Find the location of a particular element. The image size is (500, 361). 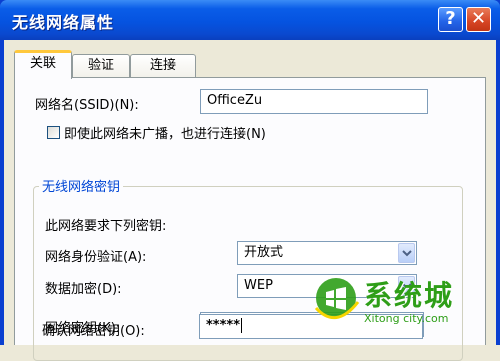

tab-authentication: 验证 is located at coordinates (101, 66).